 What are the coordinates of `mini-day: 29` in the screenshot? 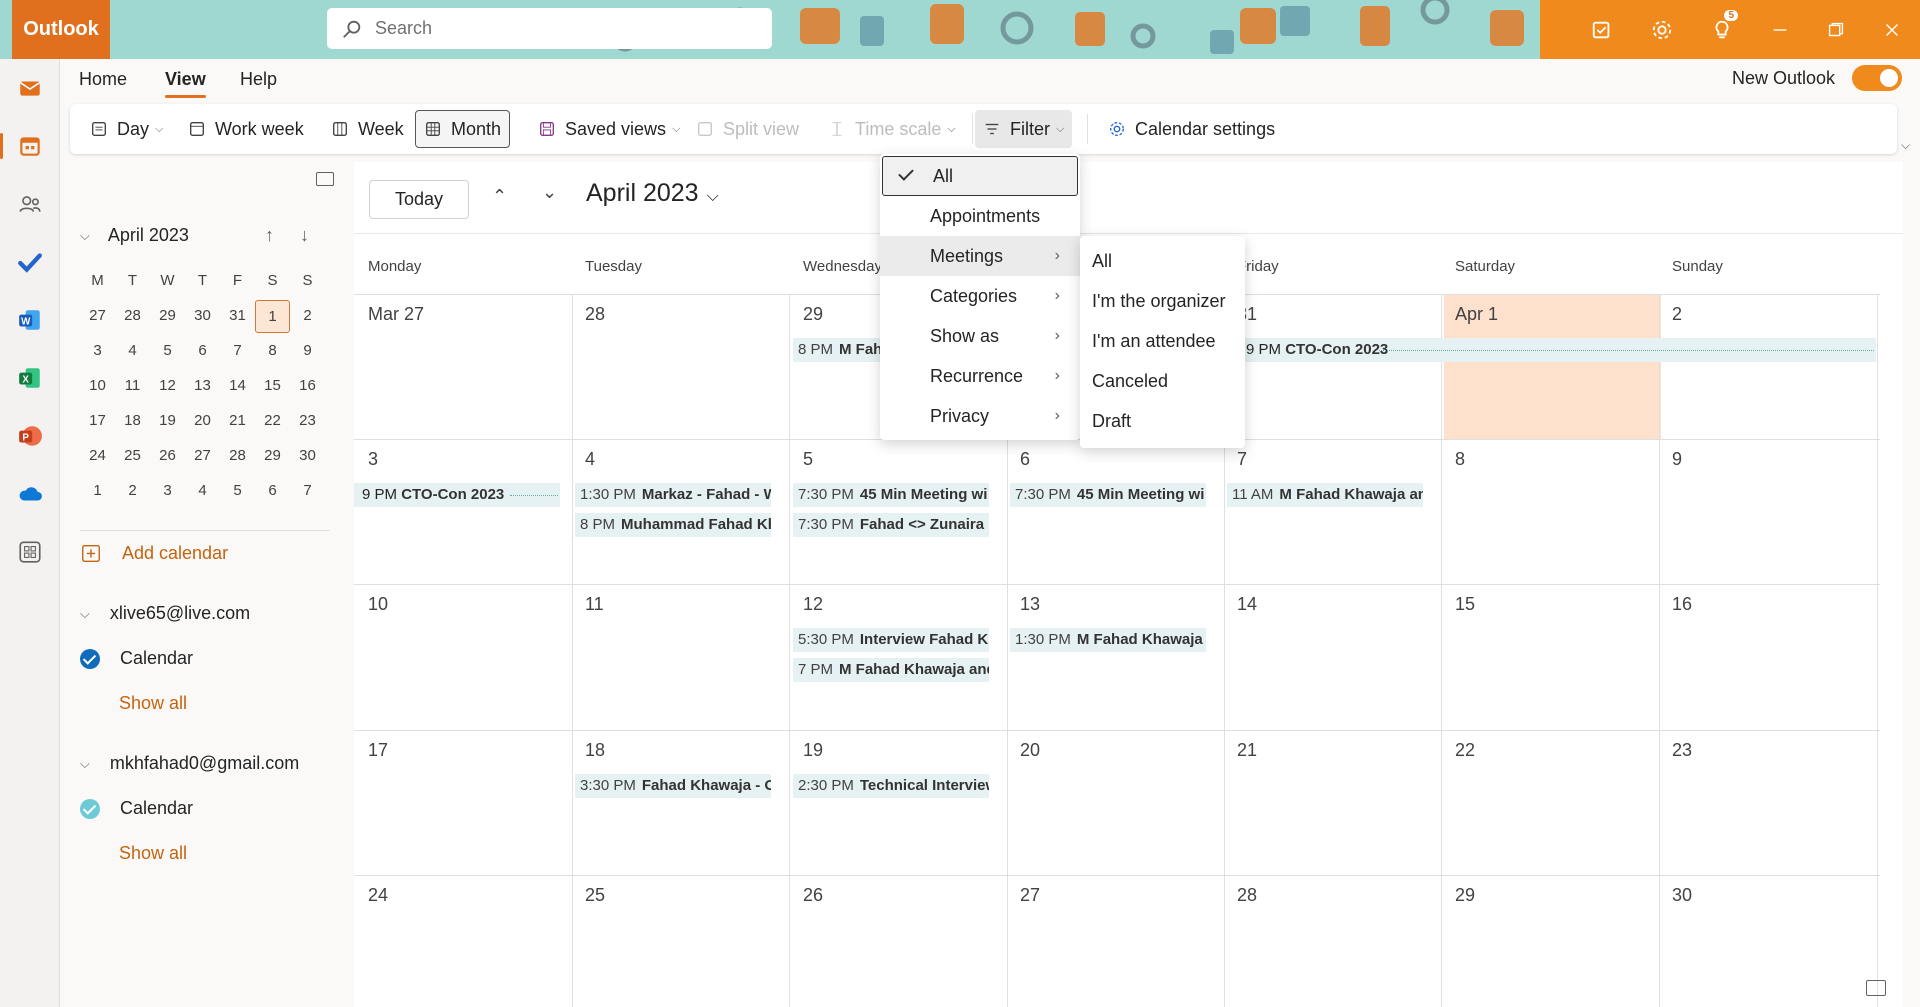 It's located at (167, 316).